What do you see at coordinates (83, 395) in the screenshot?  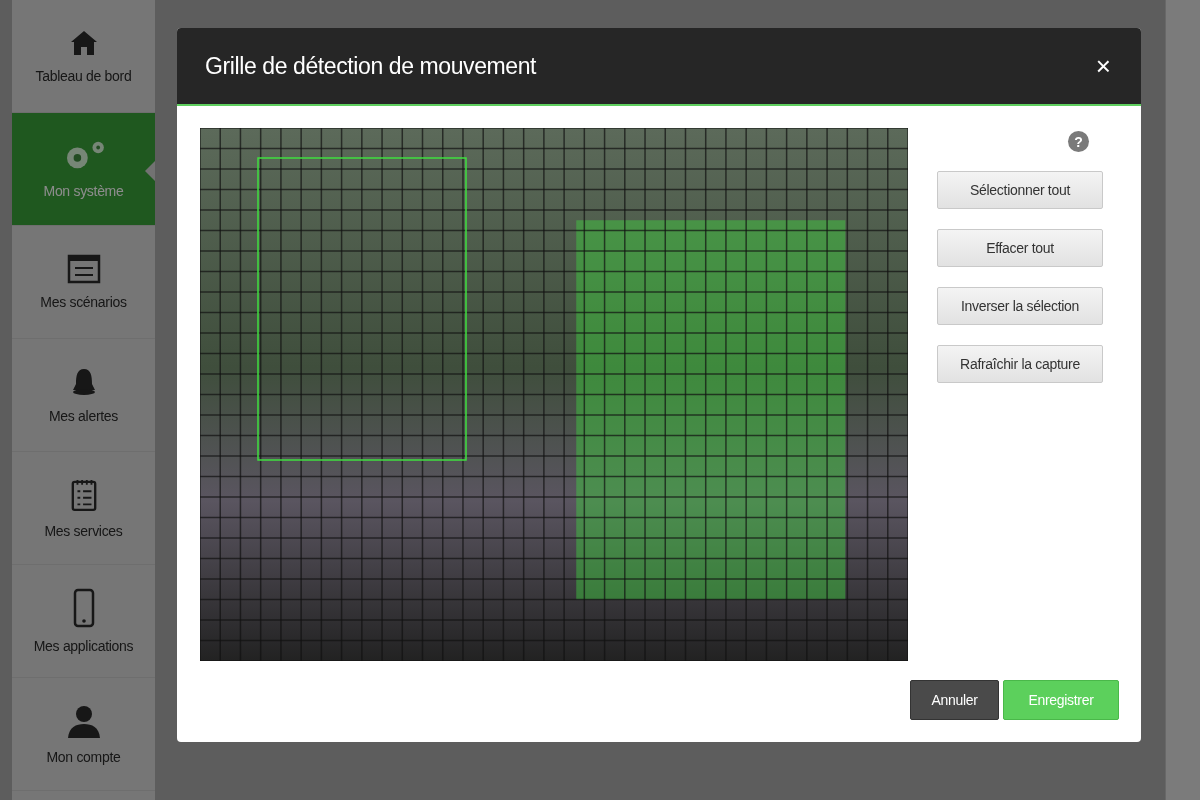 I see `nav-item: Mes alertes` at bounding box center [83, 395].